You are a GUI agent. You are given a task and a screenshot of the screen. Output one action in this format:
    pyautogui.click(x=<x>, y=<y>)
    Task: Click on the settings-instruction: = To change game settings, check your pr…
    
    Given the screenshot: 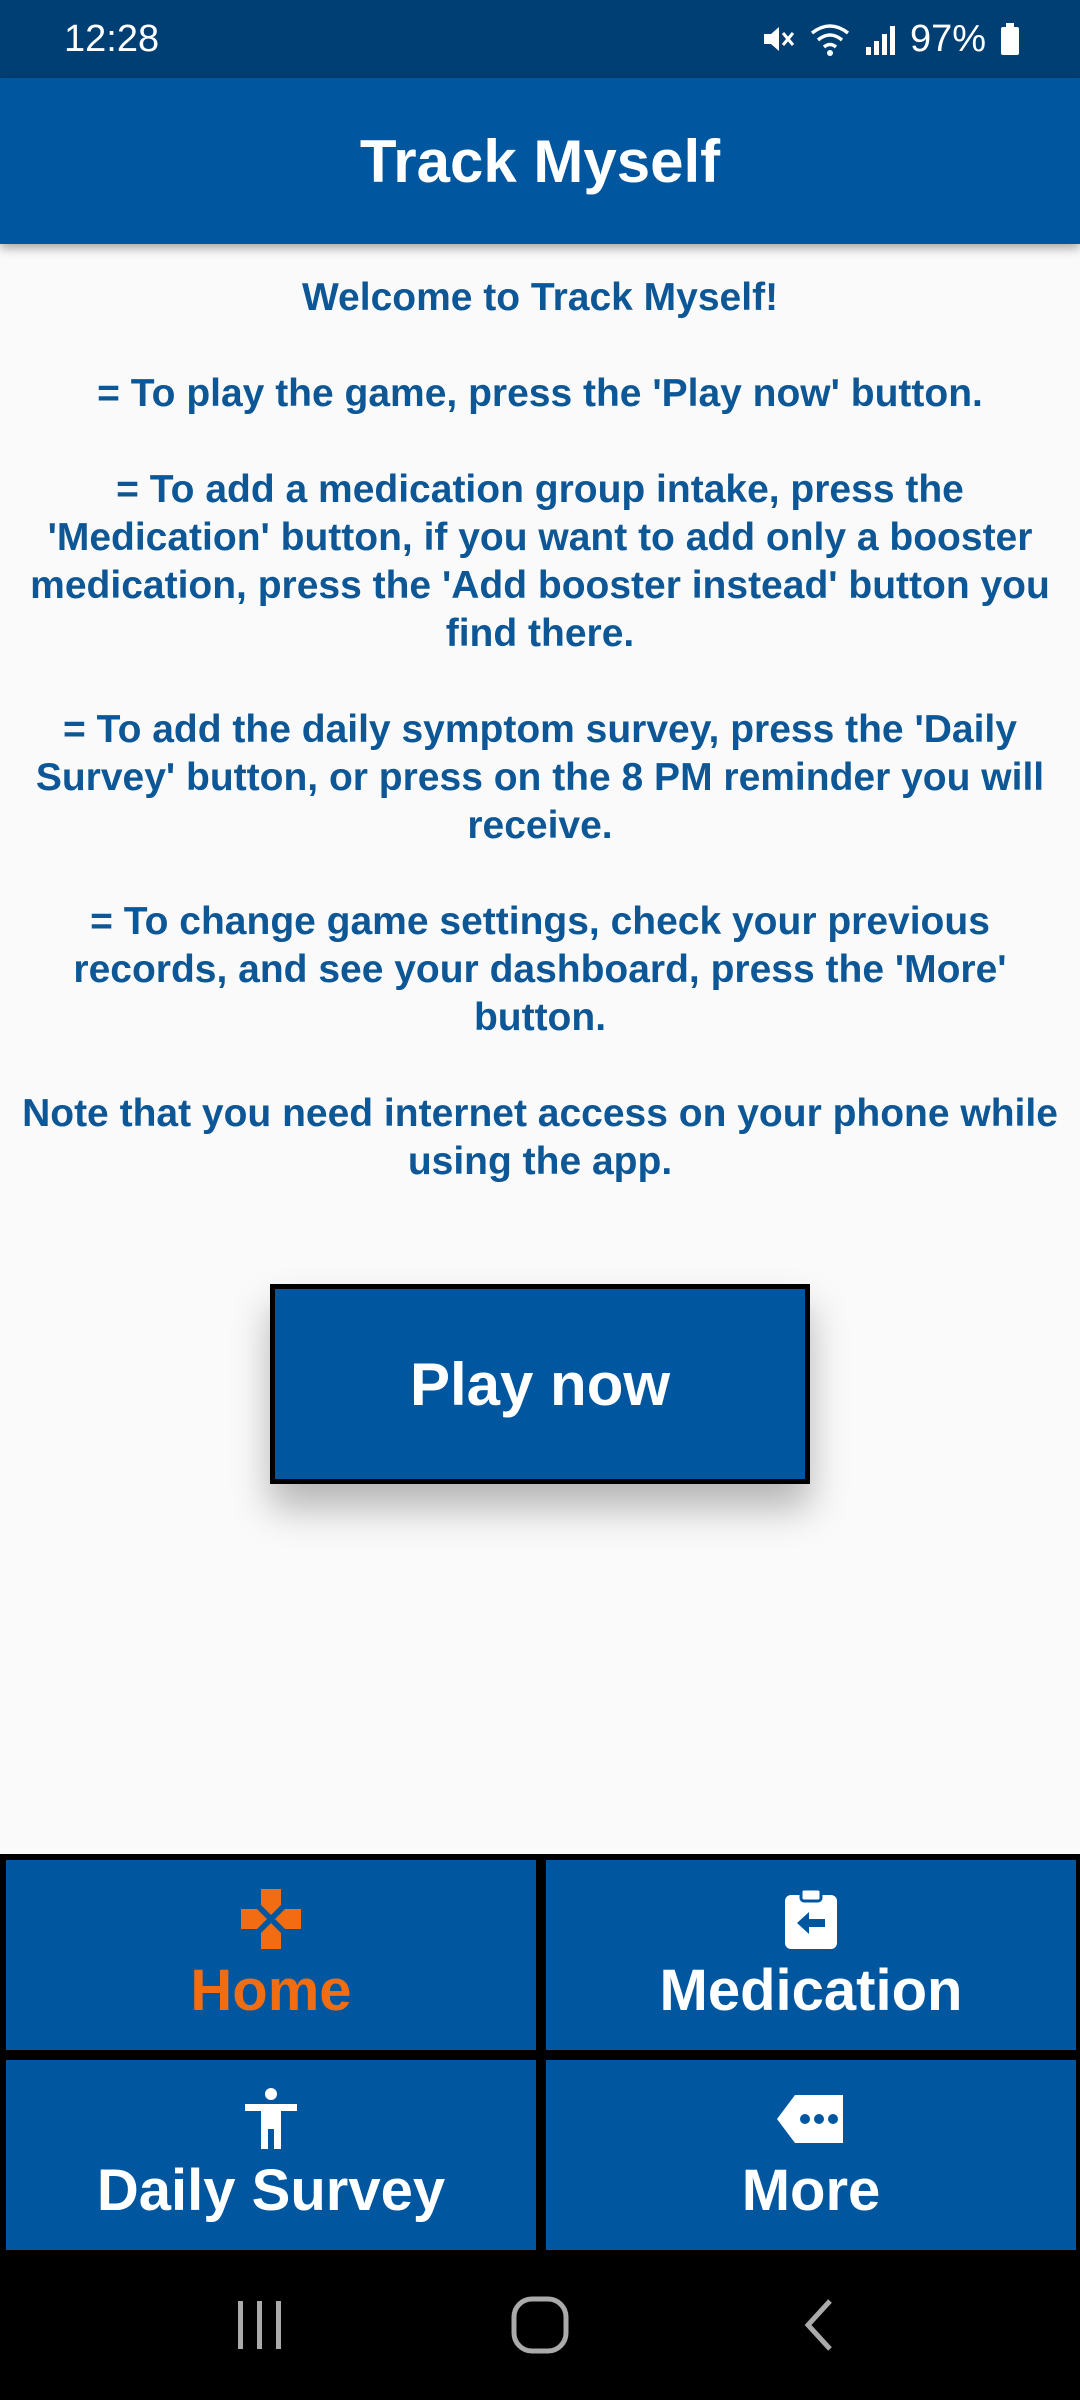 What is the action you would take?
    pyautogui.click(x=540, y=969)
    